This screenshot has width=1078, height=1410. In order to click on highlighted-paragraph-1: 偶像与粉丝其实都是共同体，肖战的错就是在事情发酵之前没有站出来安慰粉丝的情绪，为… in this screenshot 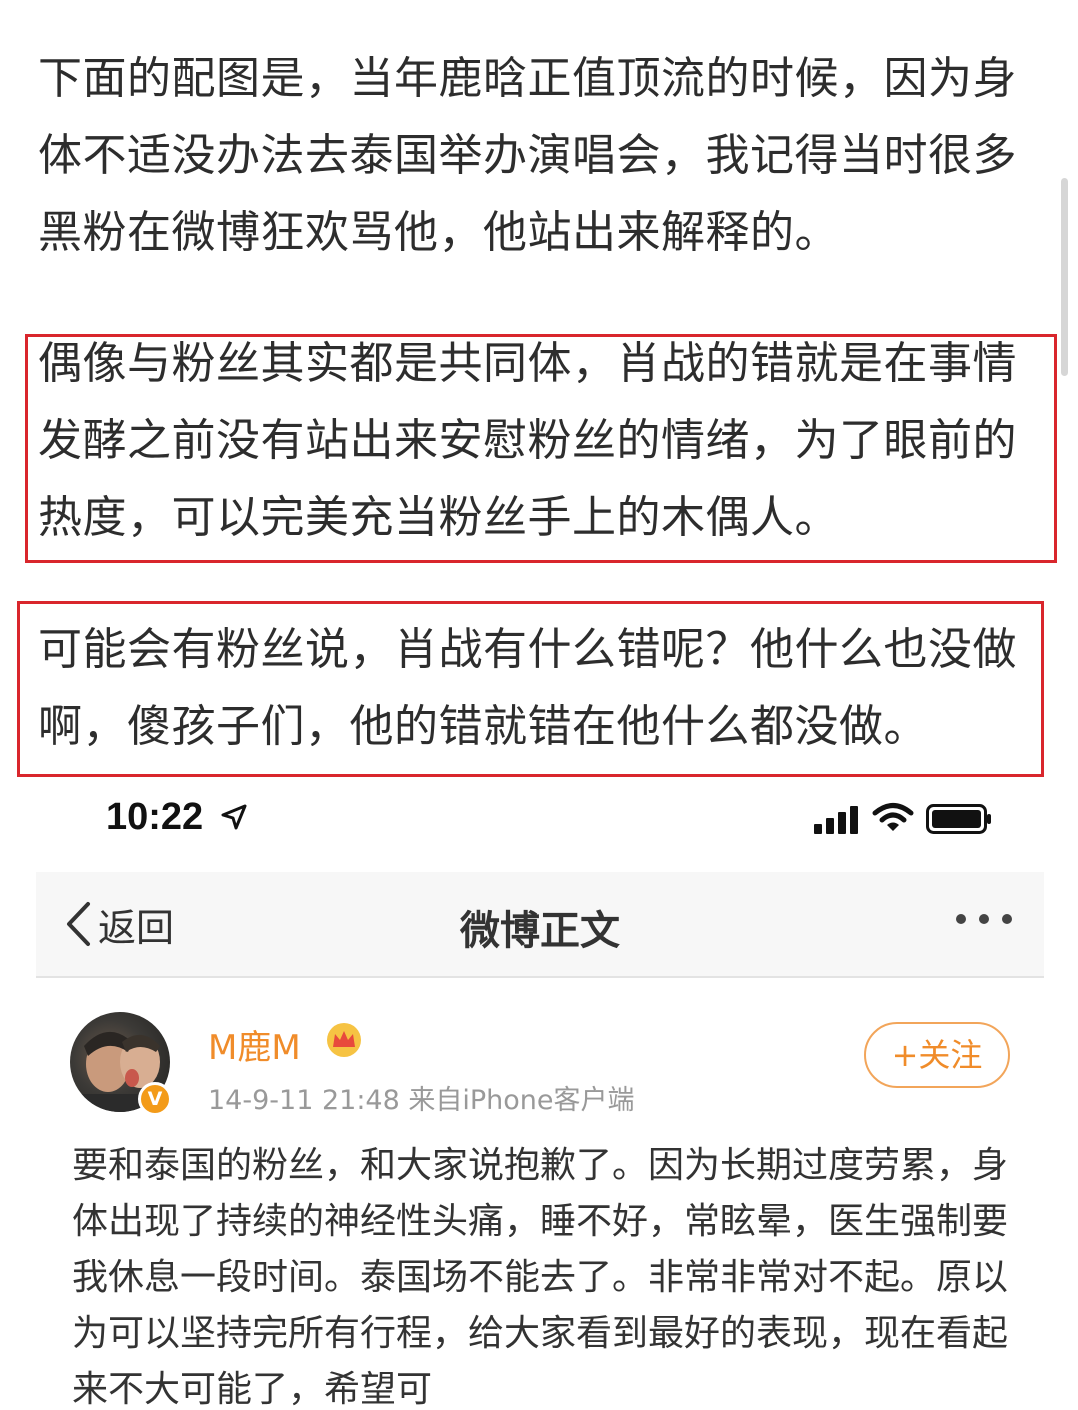, I will do `click(527, 440)`.